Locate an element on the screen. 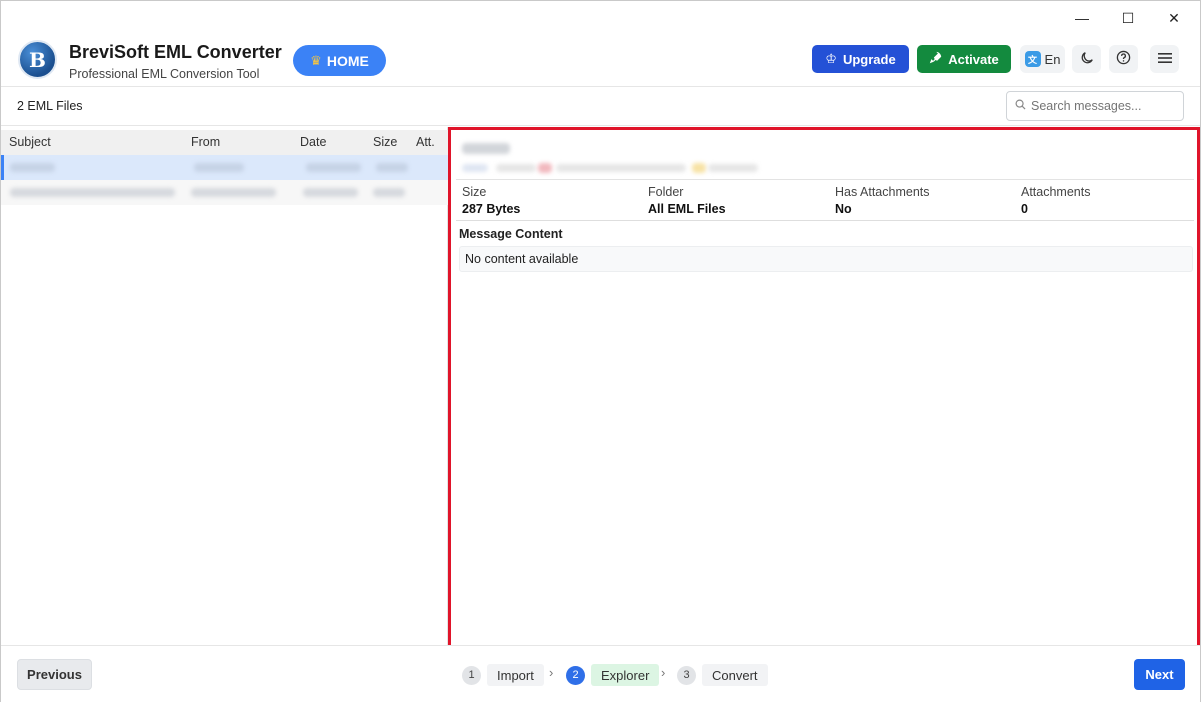  step-number: 2 is located at coordinates (575, 675).